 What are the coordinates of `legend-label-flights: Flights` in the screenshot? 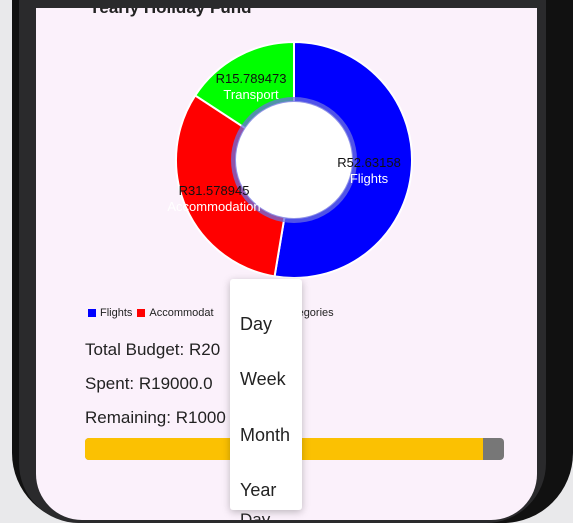 It's located at (116, 313).